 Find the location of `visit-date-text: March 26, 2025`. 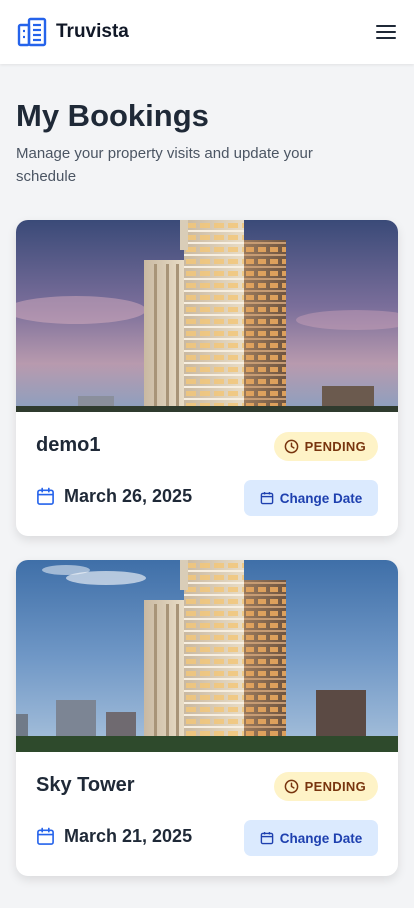

visit-date-text: March 26, 2025 is located at coordinates (128, 496).